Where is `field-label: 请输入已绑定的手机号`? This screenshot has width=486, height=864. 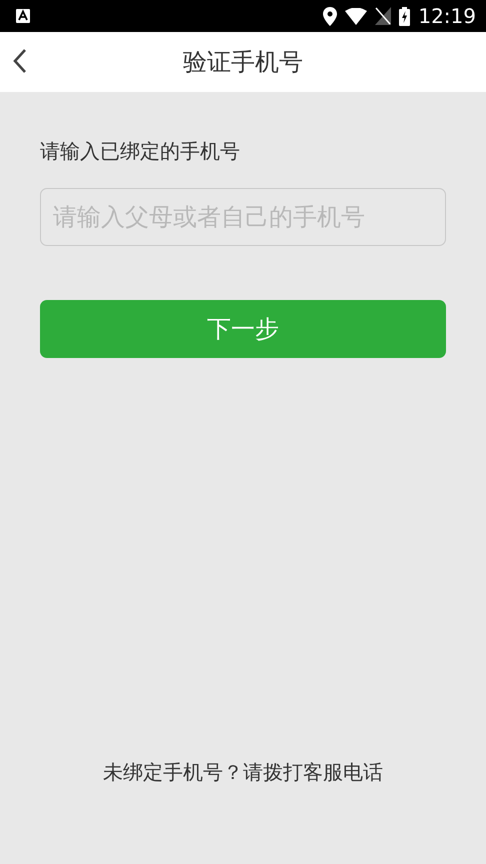
field-label: 请输入已绑定的手机号 is located at coordinates (140, 151).